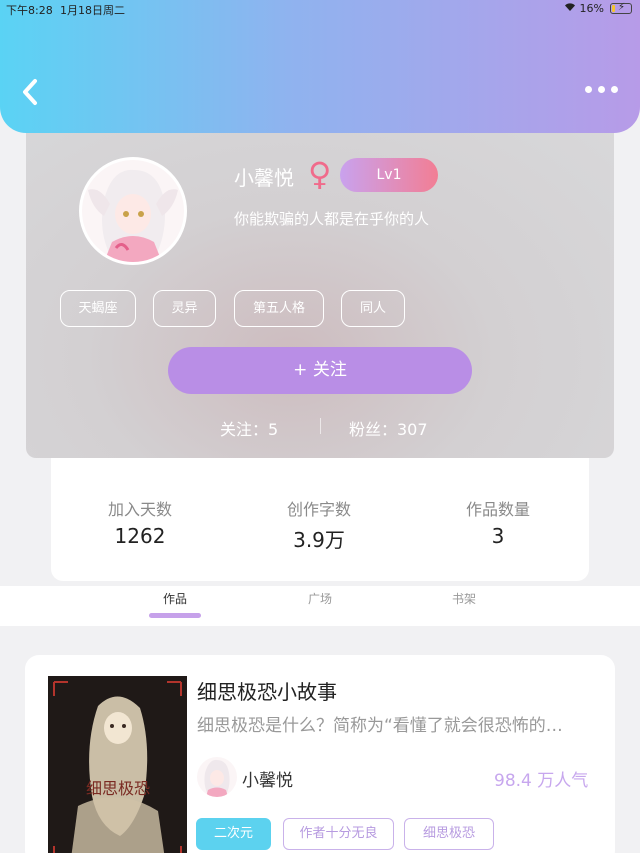  I want to click on status-bar: 下午8:28 1月18日周二 16% ⚡, so click(320, 9).